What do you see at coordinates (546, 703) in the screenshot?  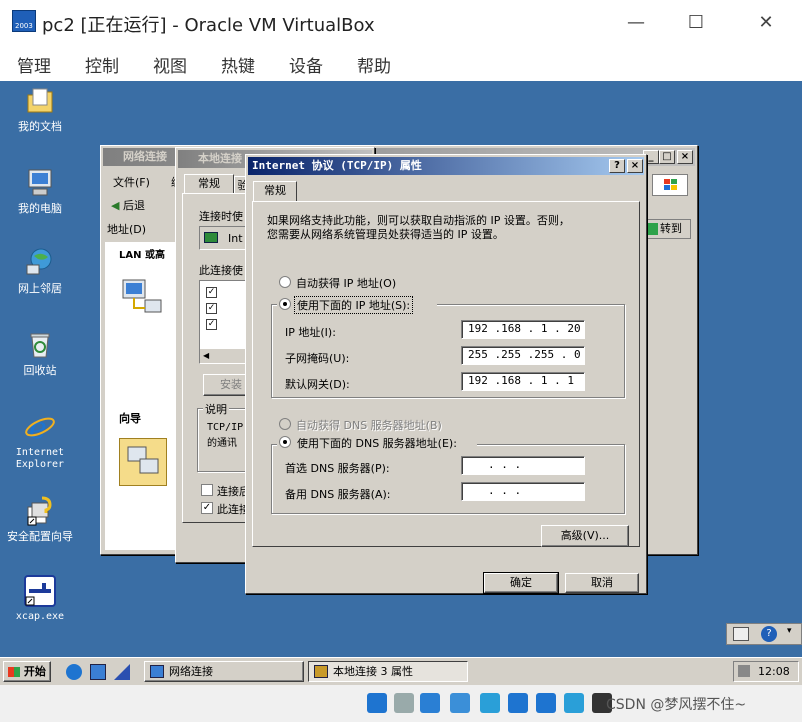 I see `display-icon` at bounding box center [546, 703].